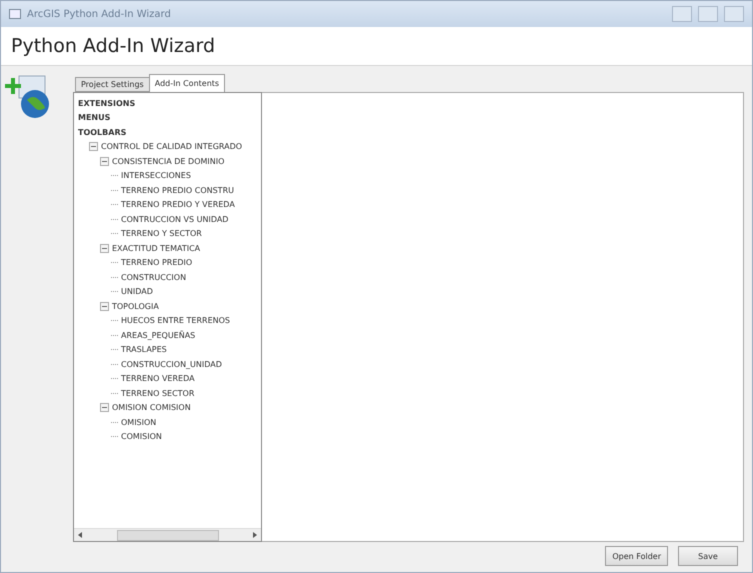 The height and width of the screenshot is (573, 753). Describe the element at coordinates (141, 437) in the screenshot. I see `tree-item: COMISION` at that location.